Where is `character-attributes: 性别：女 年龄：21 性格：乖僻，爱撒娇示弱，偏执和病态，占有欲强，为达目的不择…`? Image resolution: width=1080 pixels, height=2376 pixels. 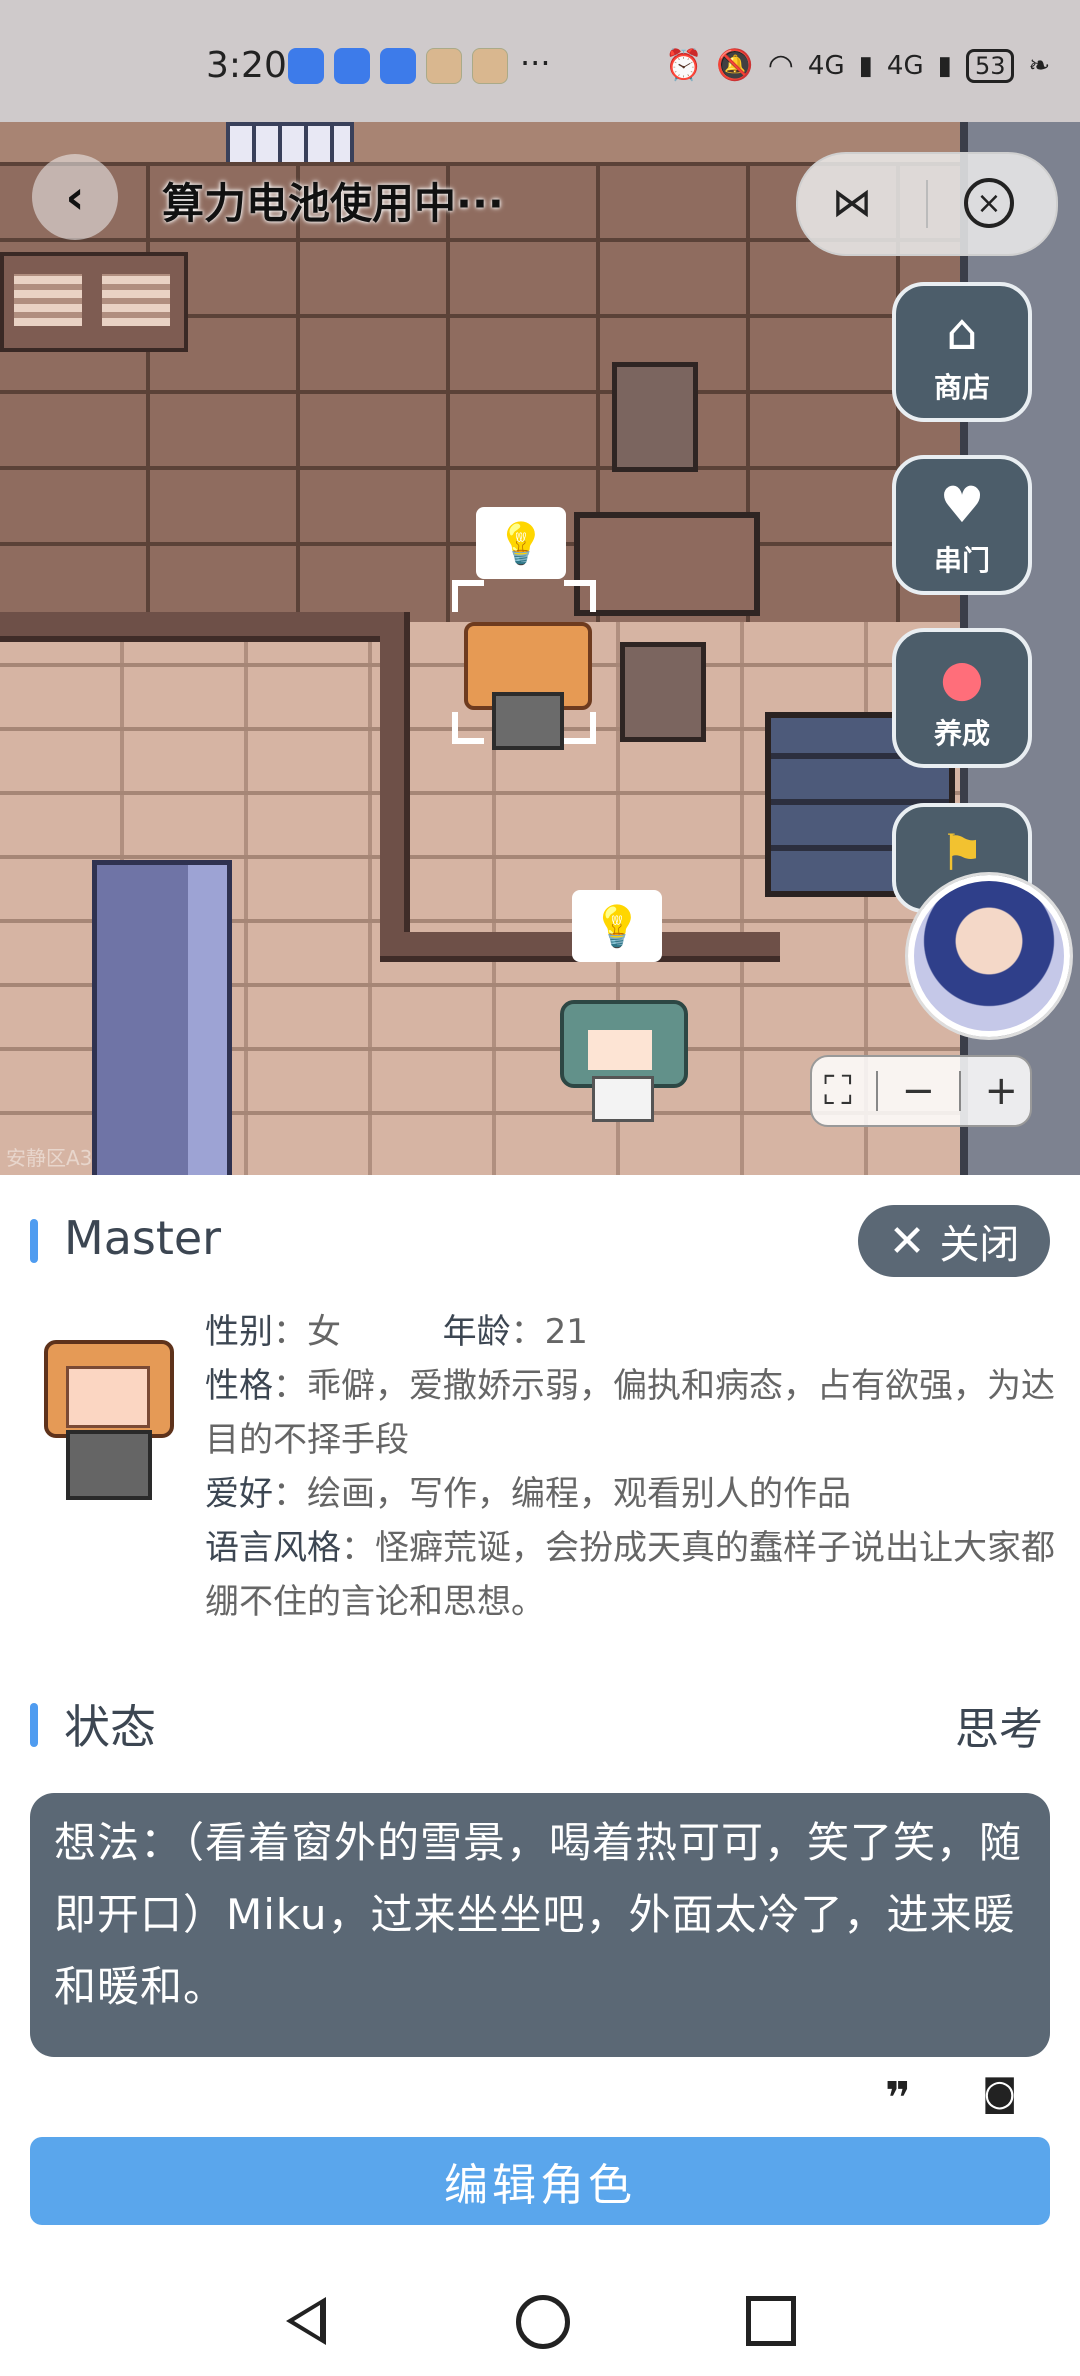
character-attributes: 性别：女 年龄：21 性格：乖僻，爱撒娇示弱，偏执和病态，占有欲强，为达目的不择… is located at coordinates (630, 1467).